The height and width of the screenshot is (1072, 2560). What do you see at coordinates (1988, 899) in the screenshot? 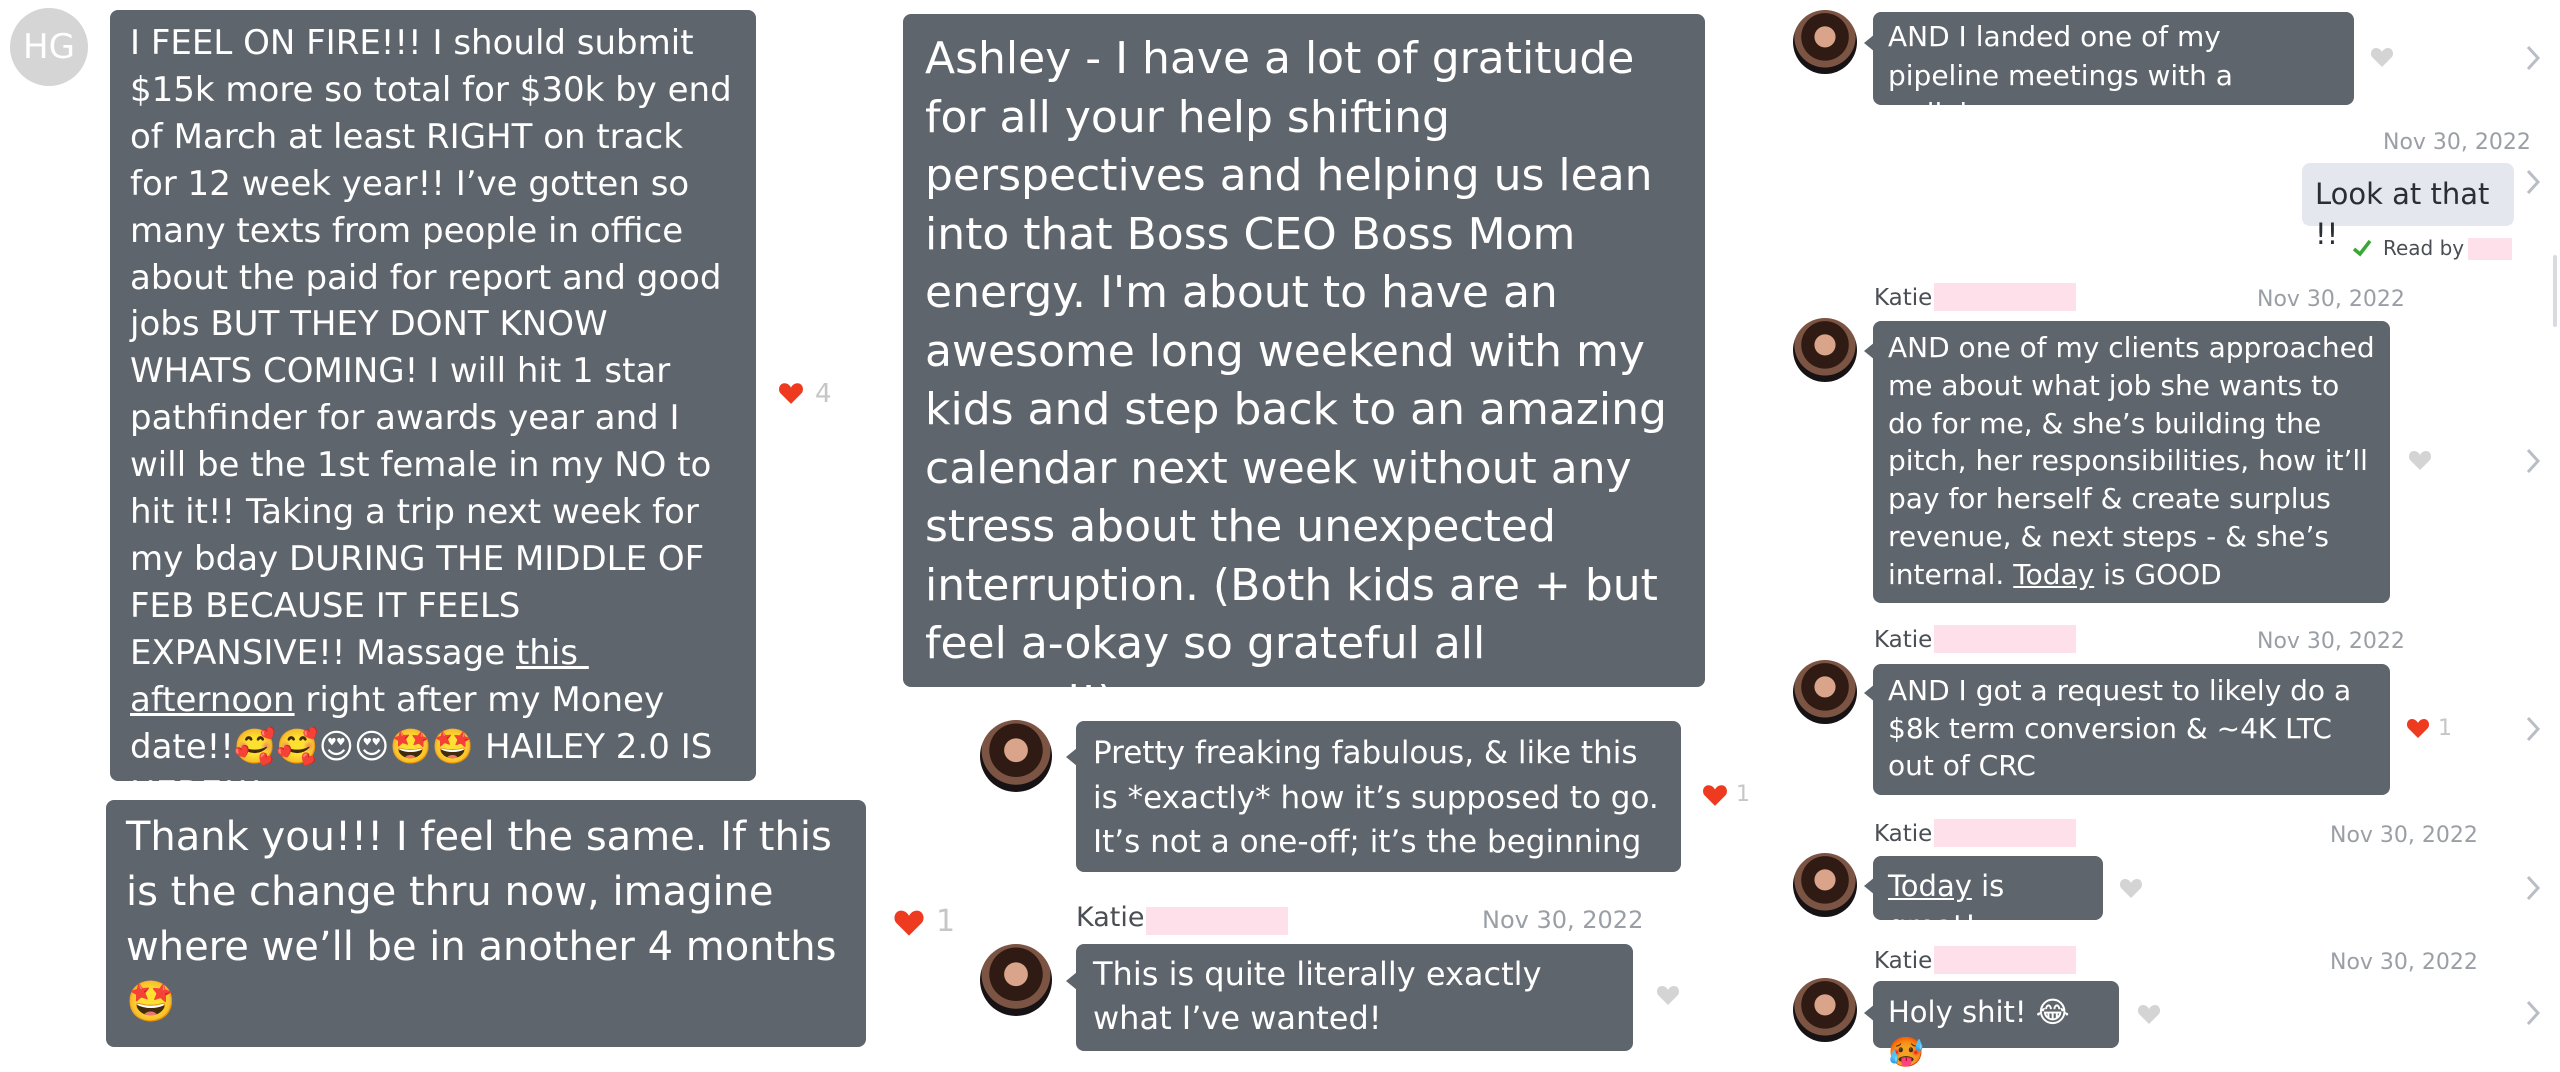
I see `message-bubble-10: Today is great!` at bounding box center [1988, 899].